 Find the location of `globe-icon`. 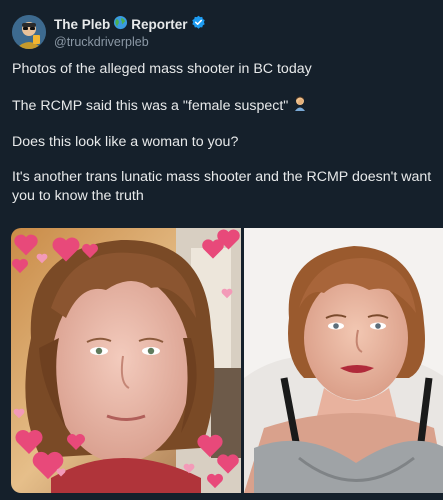

globe-icon is located at coordinates (120, 25).